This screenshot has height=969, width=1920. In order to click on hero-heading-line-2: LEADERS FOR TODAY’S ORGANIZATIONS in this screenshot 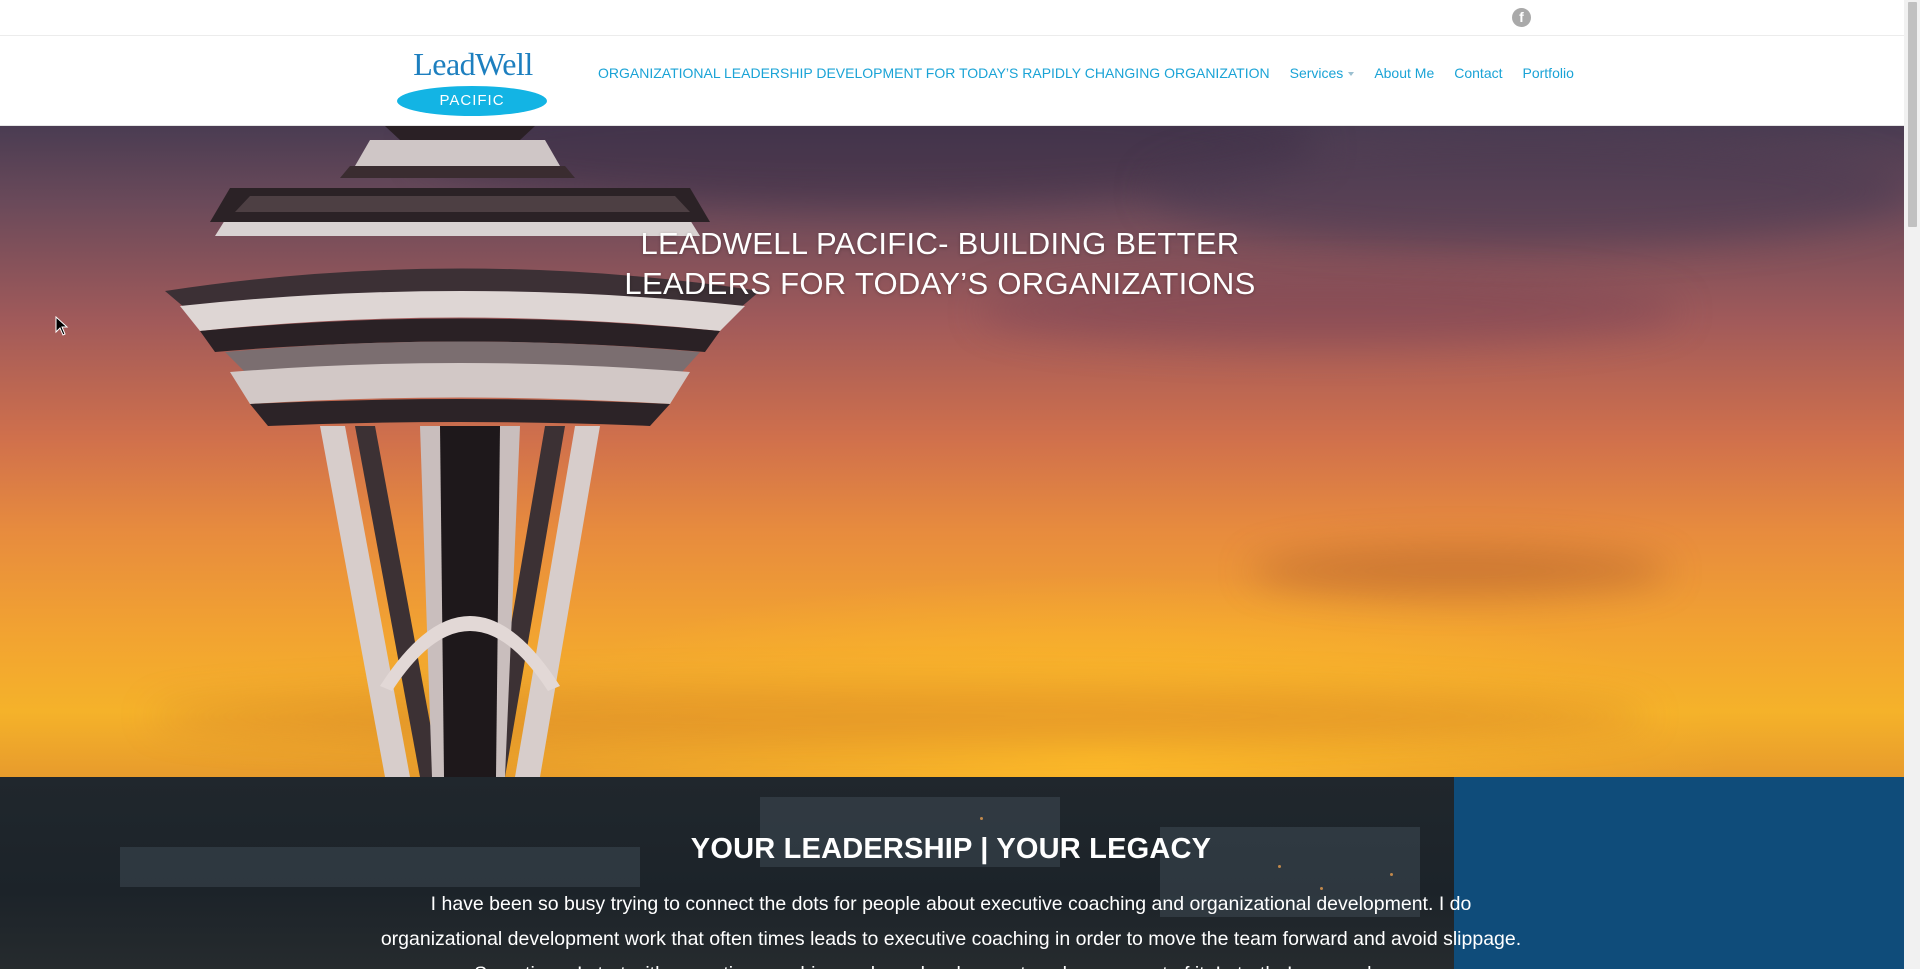, I will do `click(940, 283)`.